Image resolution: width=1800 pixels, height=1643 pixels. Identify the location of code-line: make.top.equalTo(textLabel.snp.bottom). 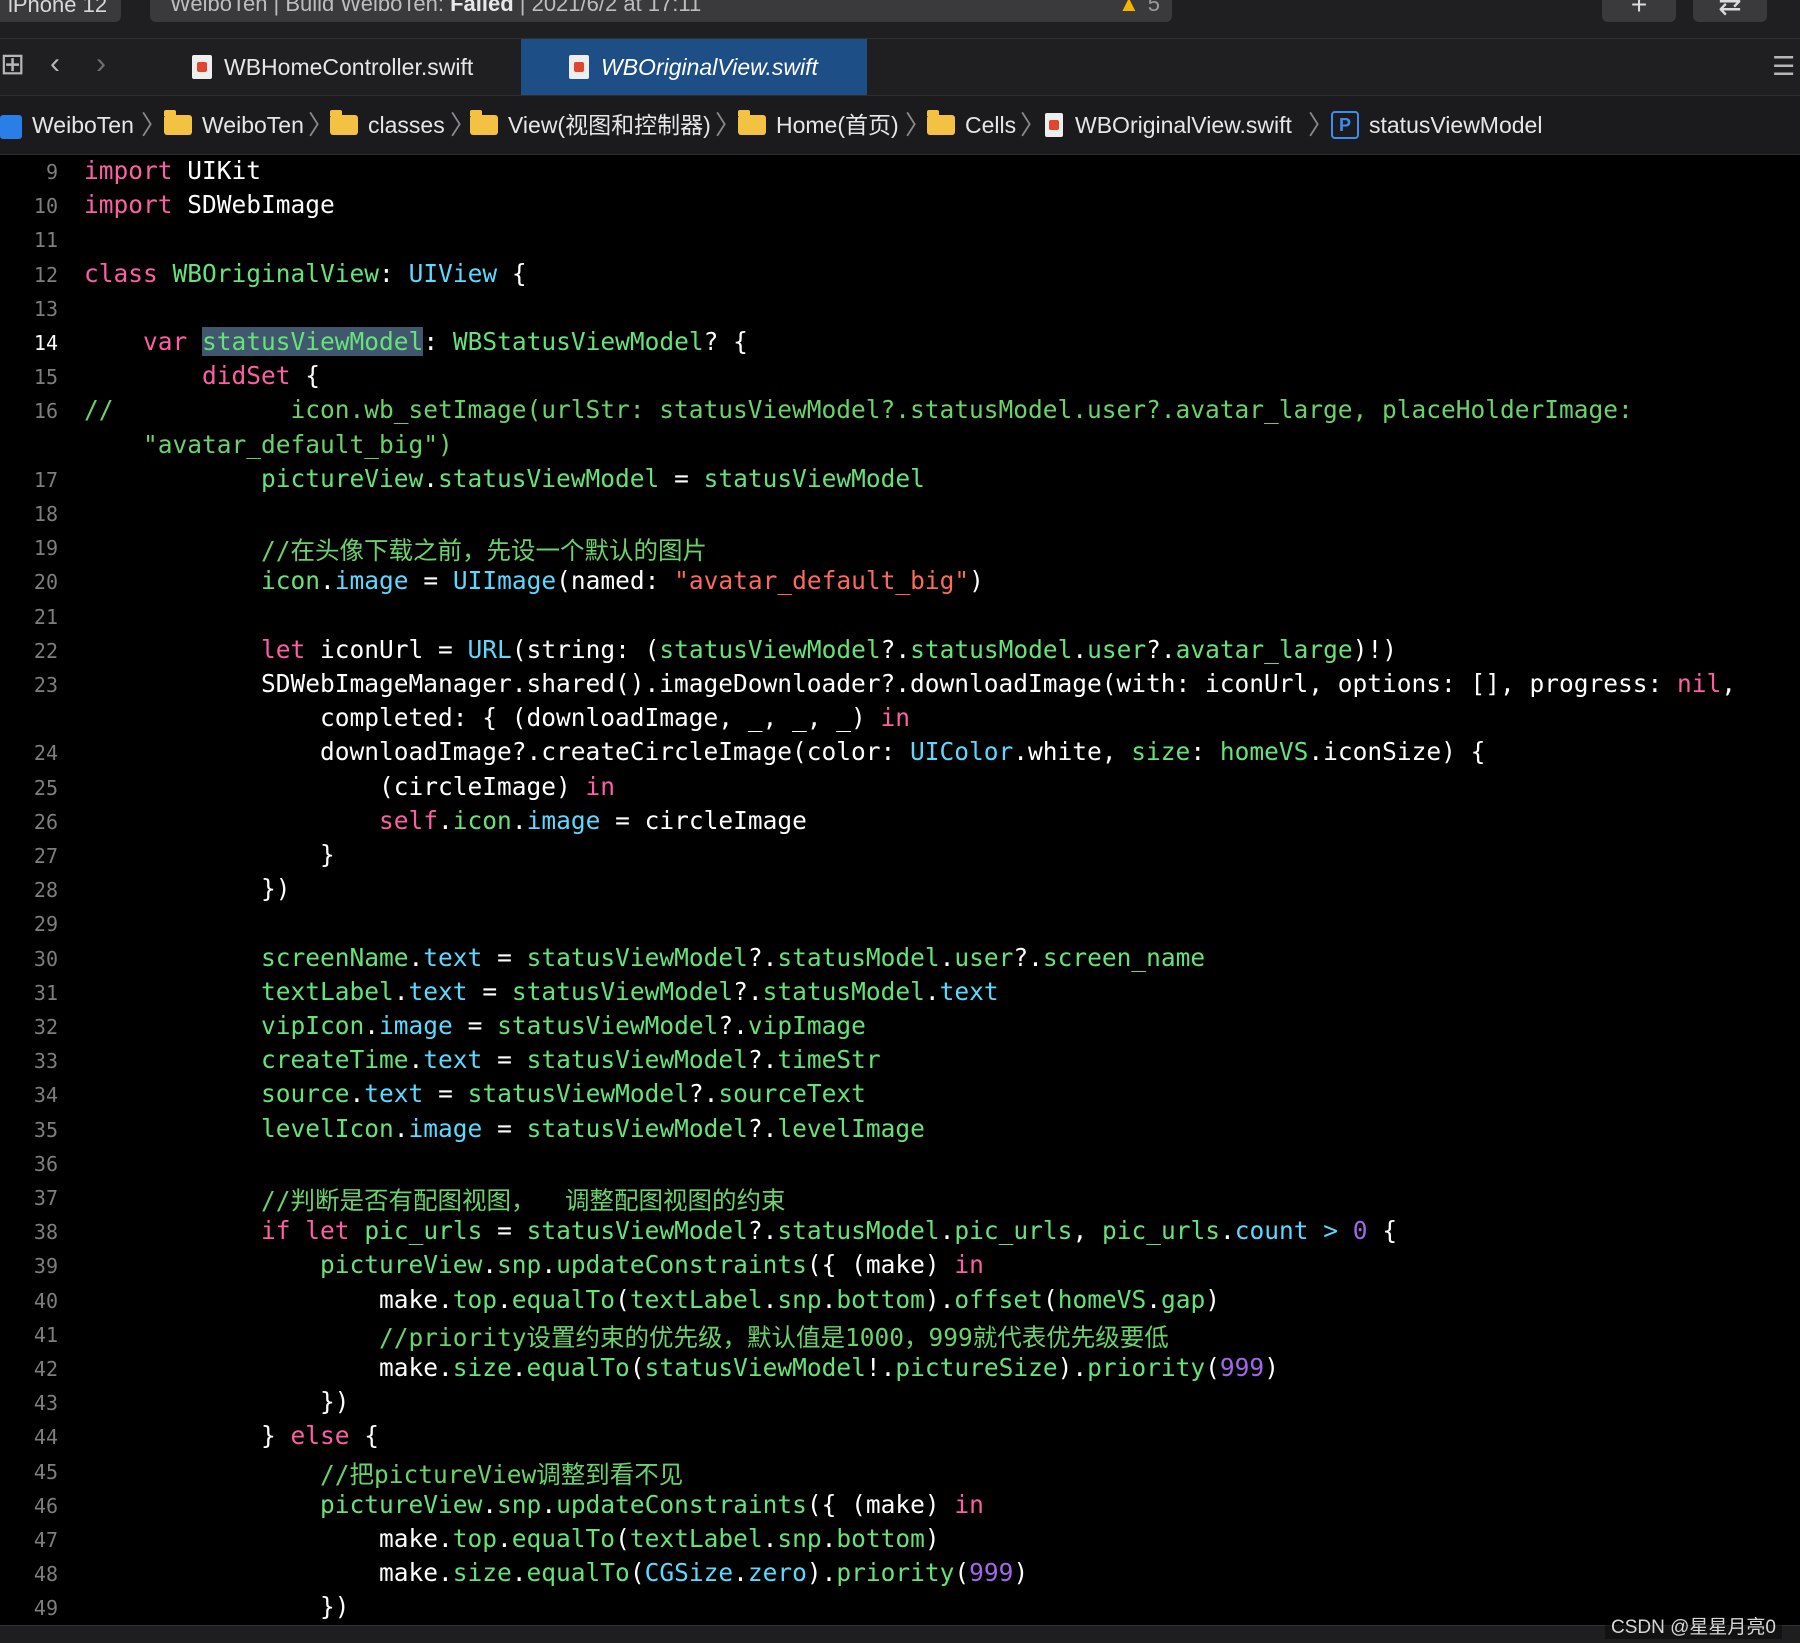
(512, 1538).